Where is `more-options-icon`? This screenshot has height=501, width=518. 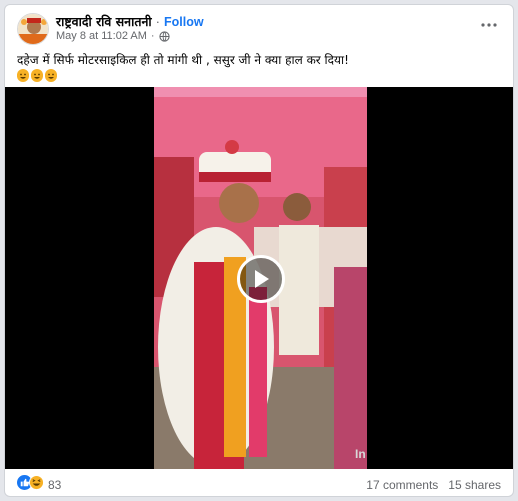
more-options-icon is located at coordinates (489, 25).